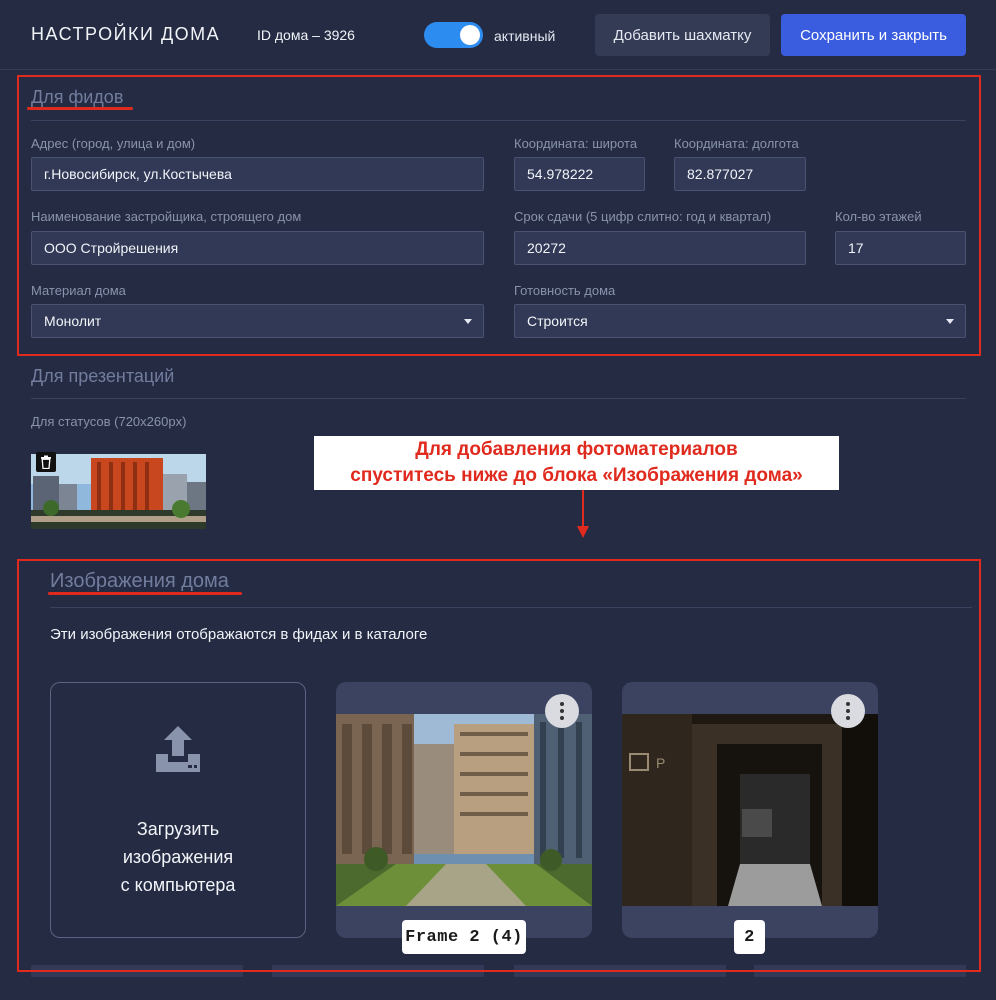  What do you see at coordinates (453, 35) in the screenshot?
I see `active-toggle` at bounding box center [453, 35].